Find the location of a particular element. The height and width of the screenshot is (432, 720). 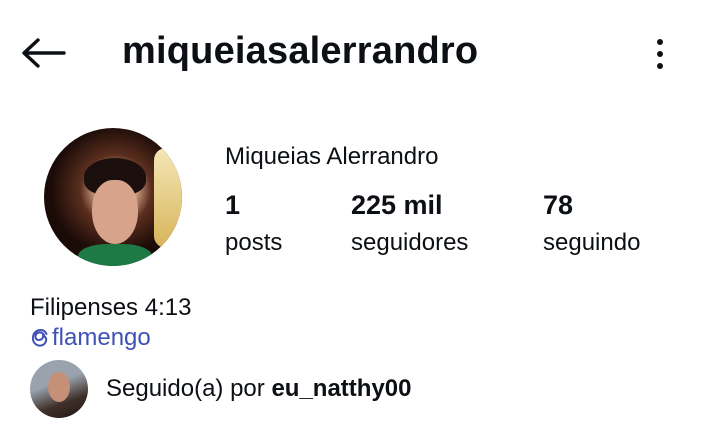

threads-link: flamengo is located at coordinates (90, 338).